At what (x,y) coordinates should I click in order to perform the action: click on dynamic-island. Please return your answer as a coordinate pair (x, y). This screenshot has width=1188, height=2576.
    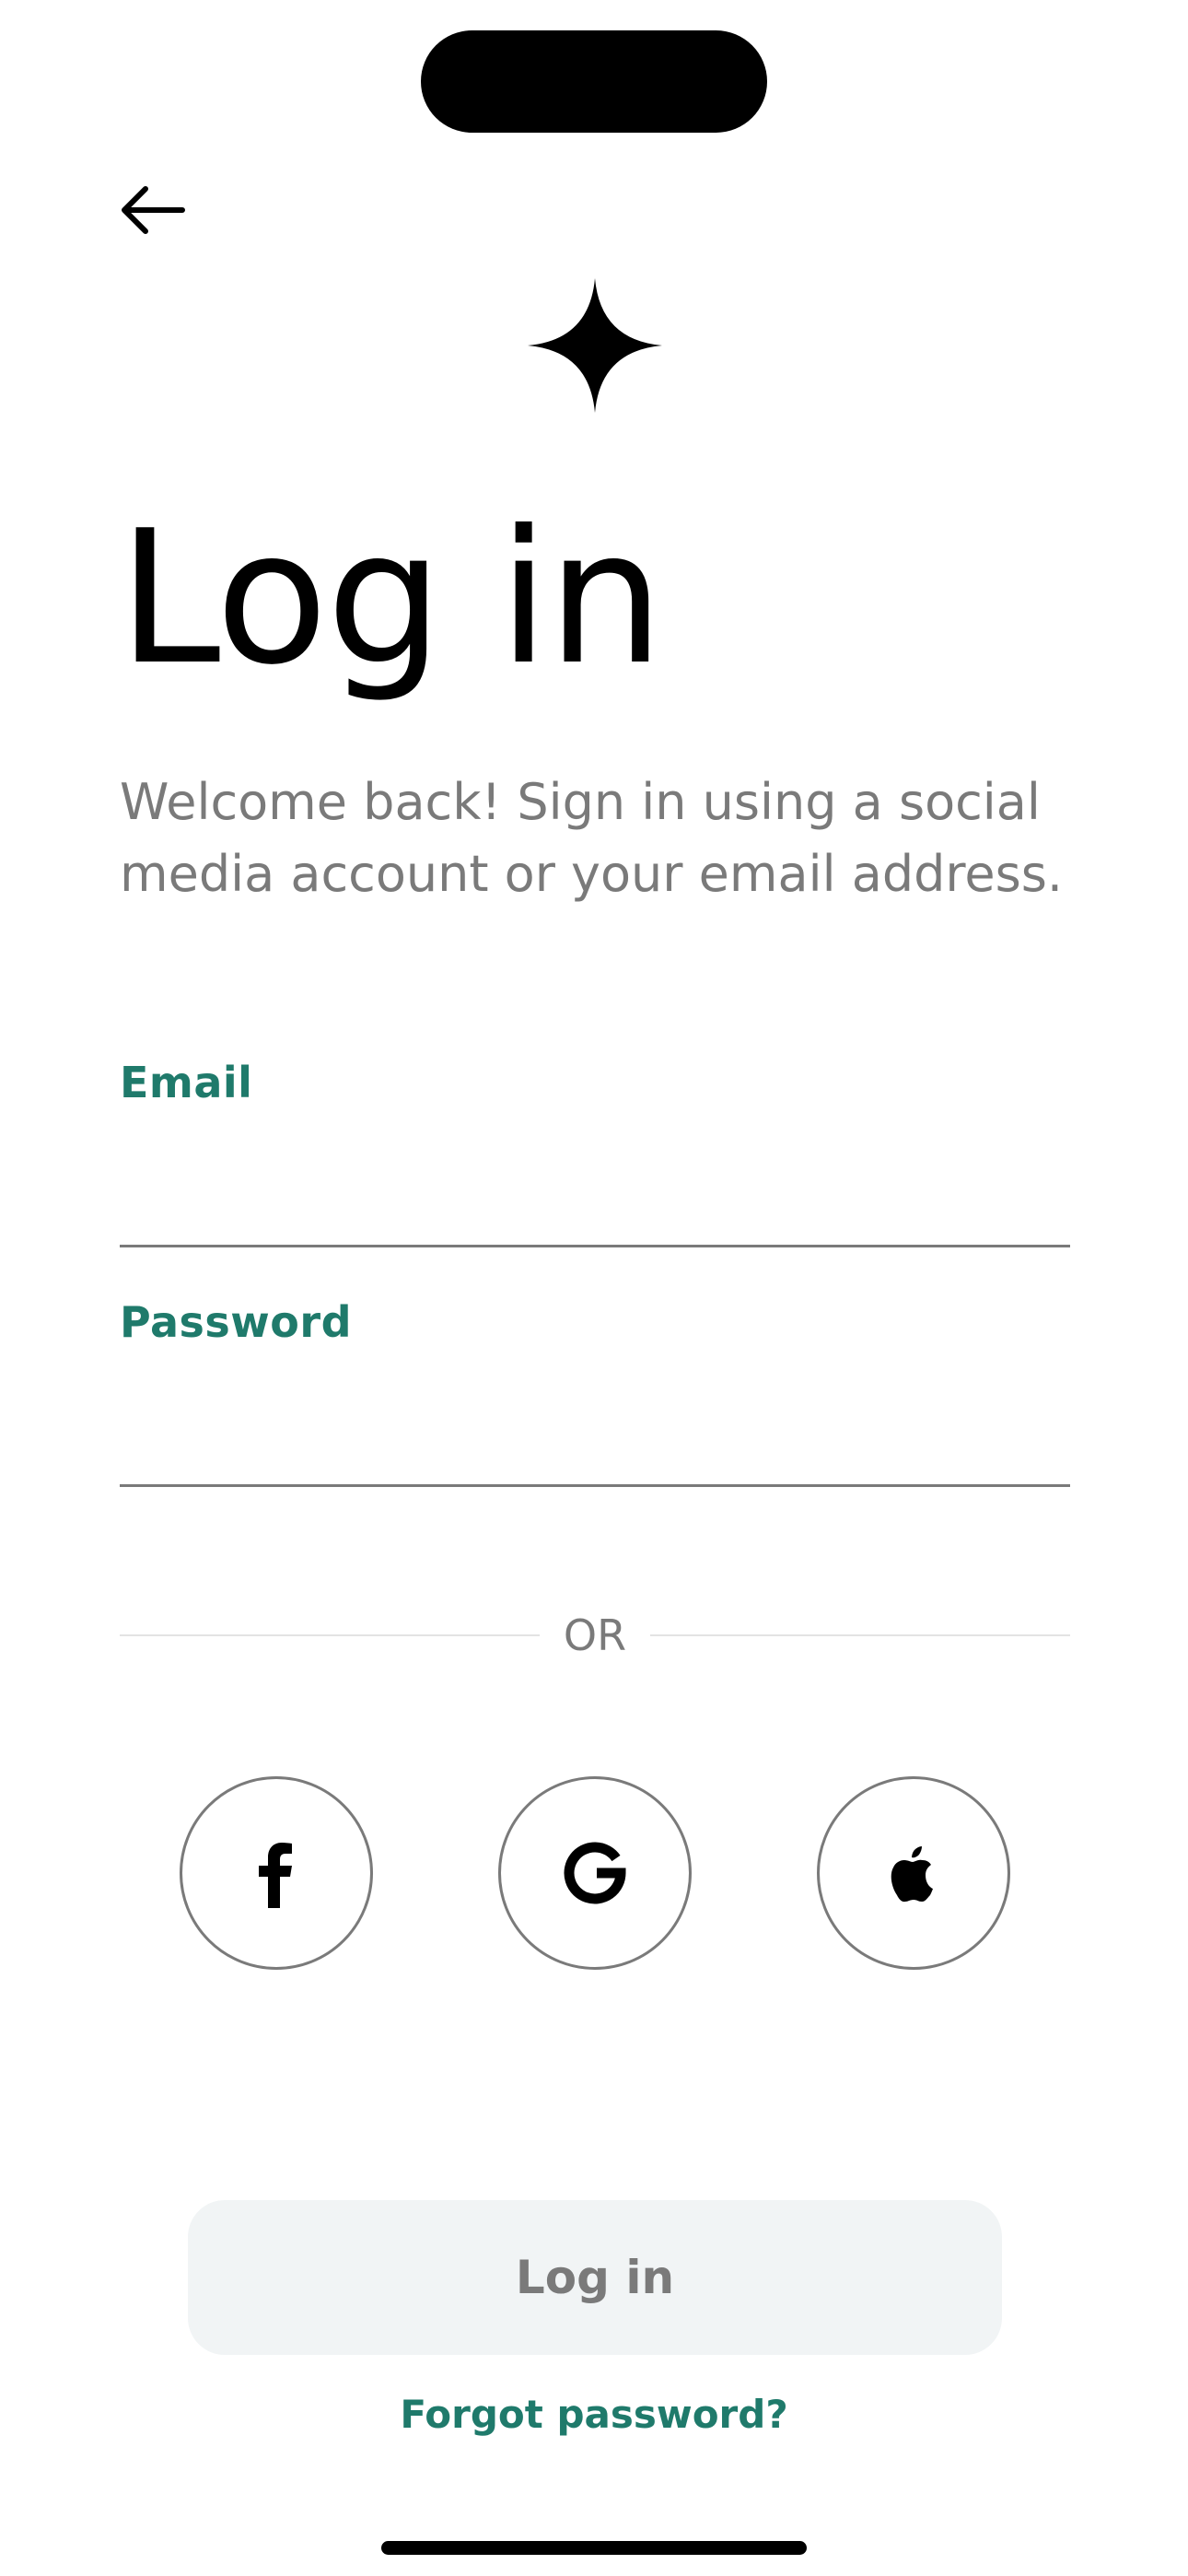
    Looking at the image, I should click on (594, 81).